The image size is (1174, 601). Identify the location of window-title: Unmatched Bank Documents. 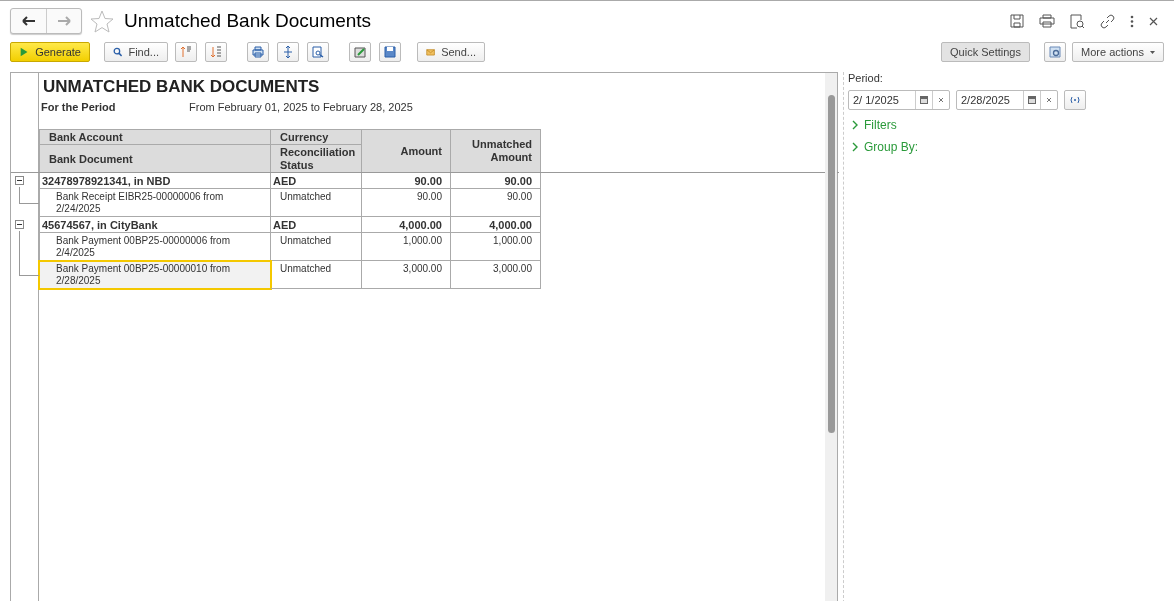
(248, 21).